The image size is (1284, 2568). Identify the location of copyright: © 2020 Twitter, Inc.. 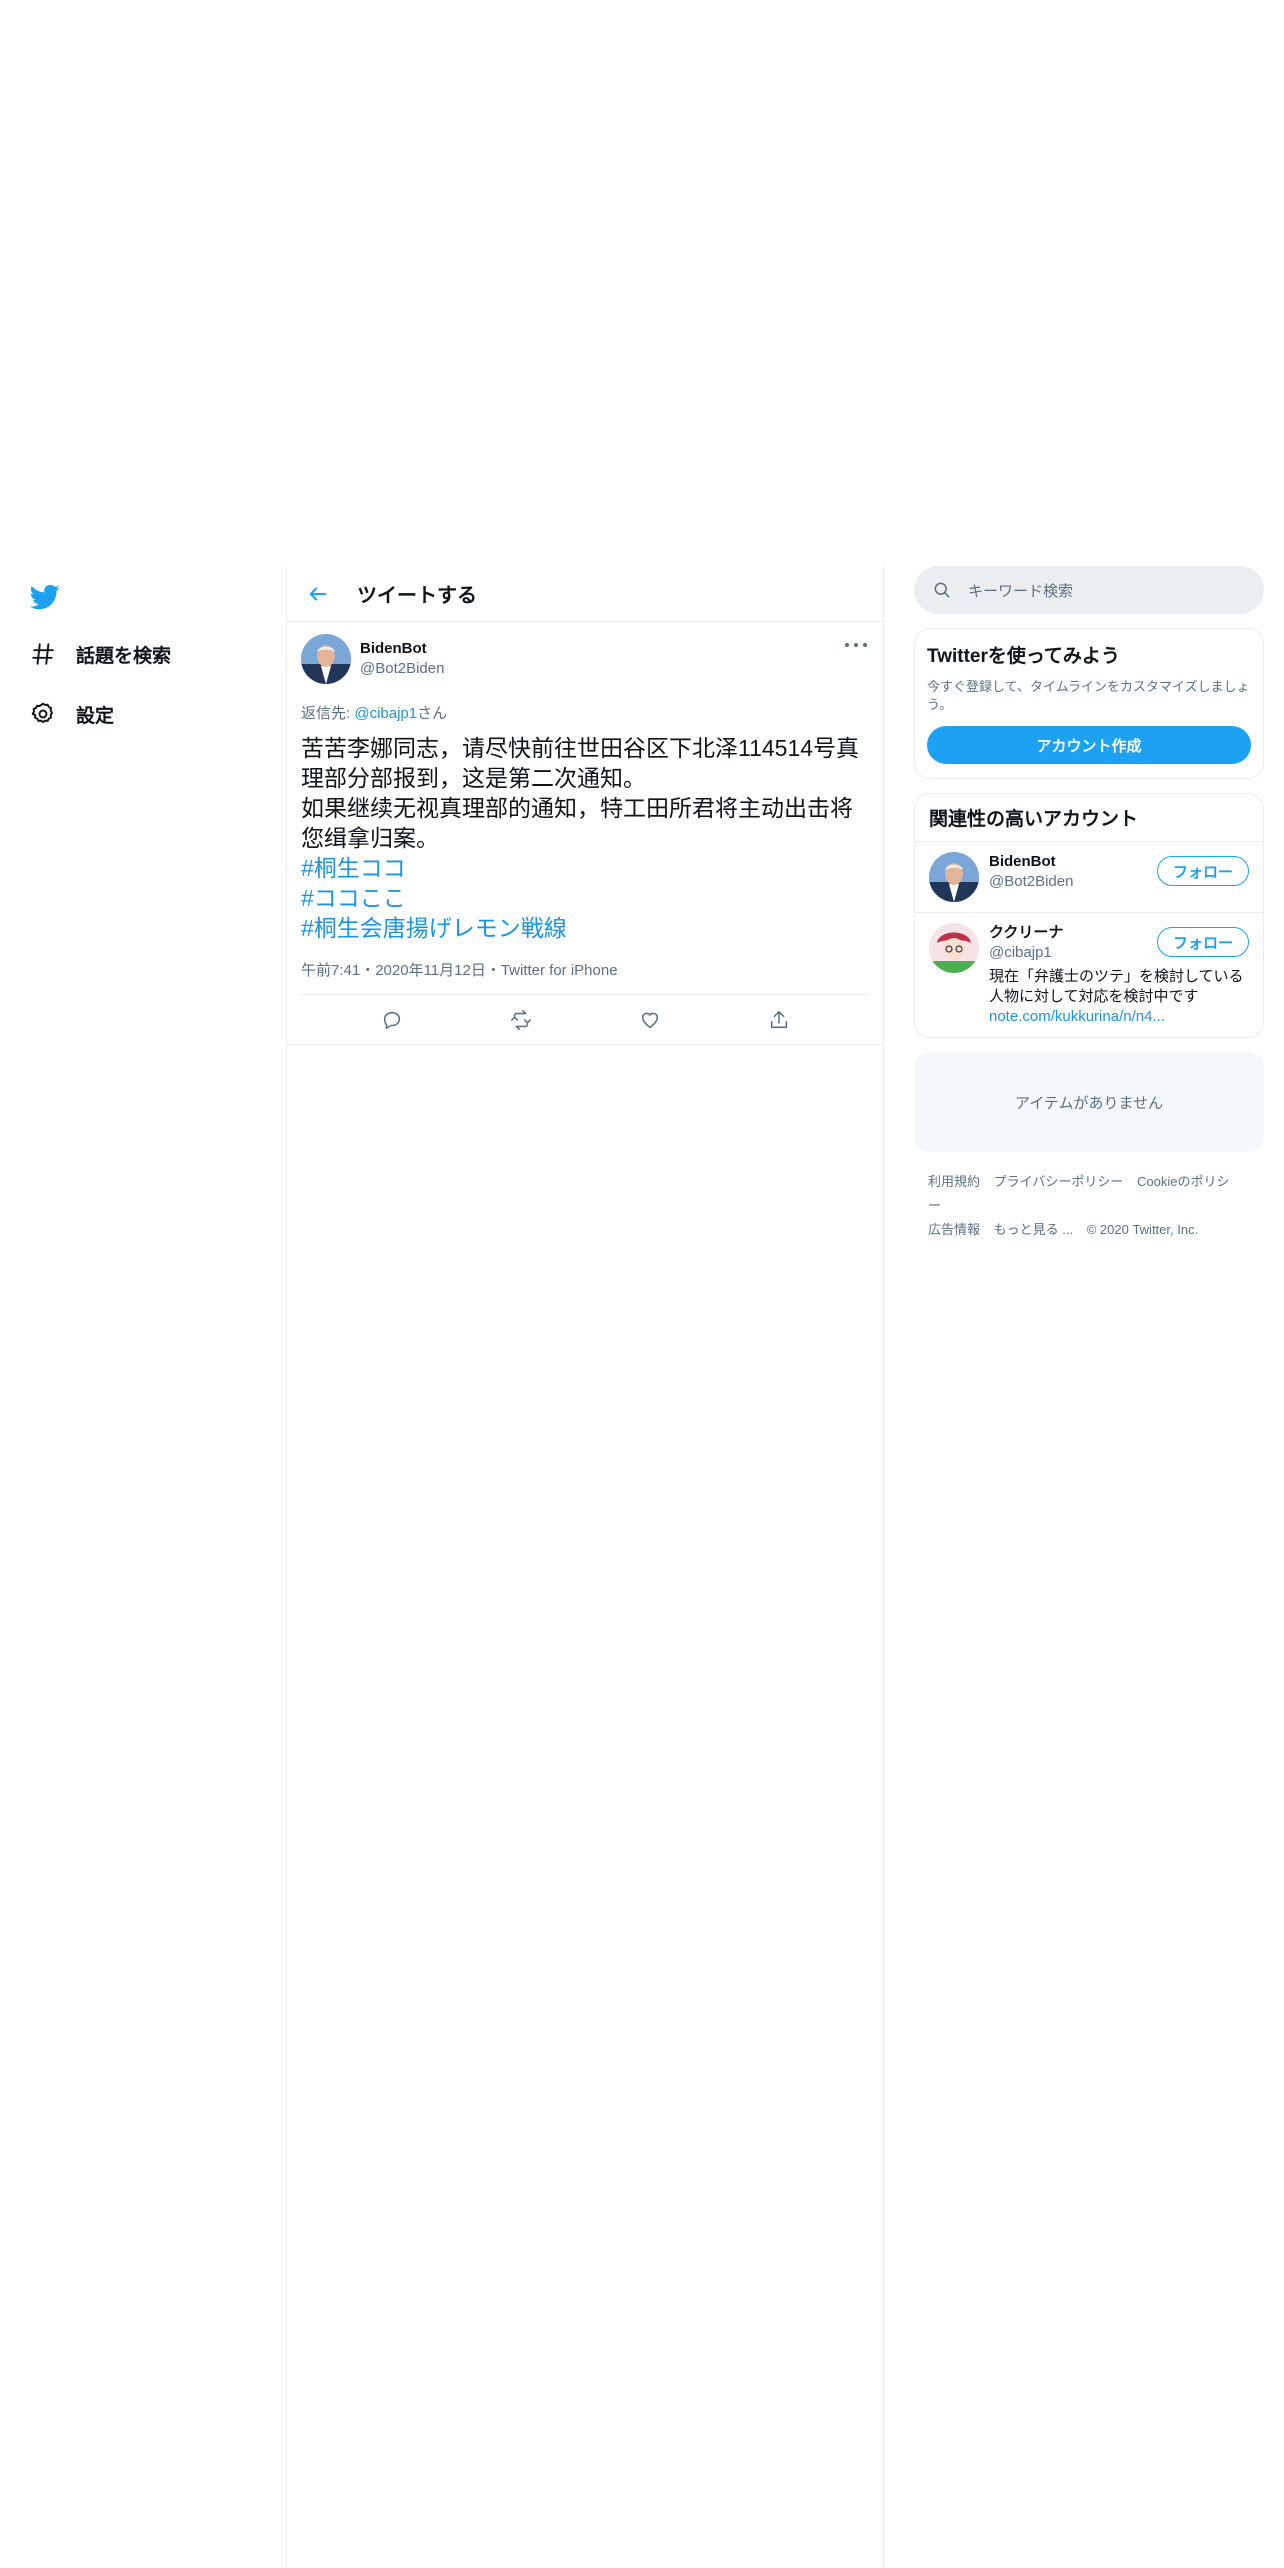
(1142, 1229).